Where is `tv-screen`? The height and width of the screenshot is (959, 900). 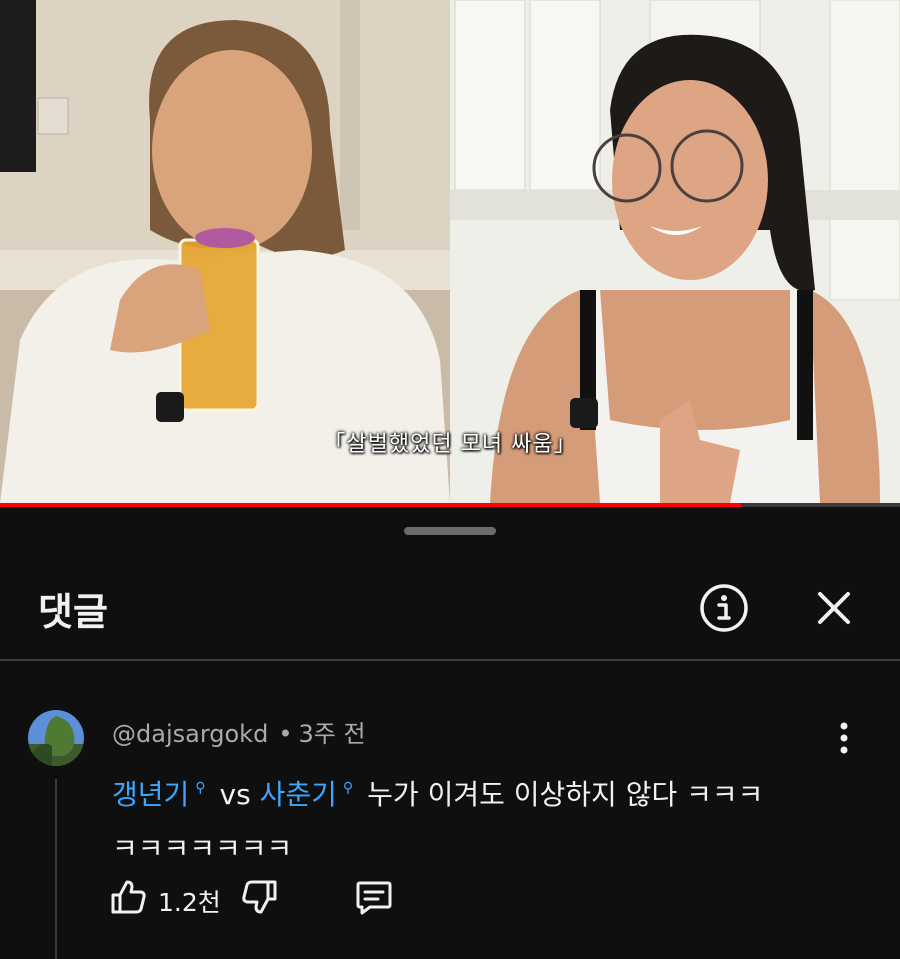
tv-screen is located at coordinates (18, 86).